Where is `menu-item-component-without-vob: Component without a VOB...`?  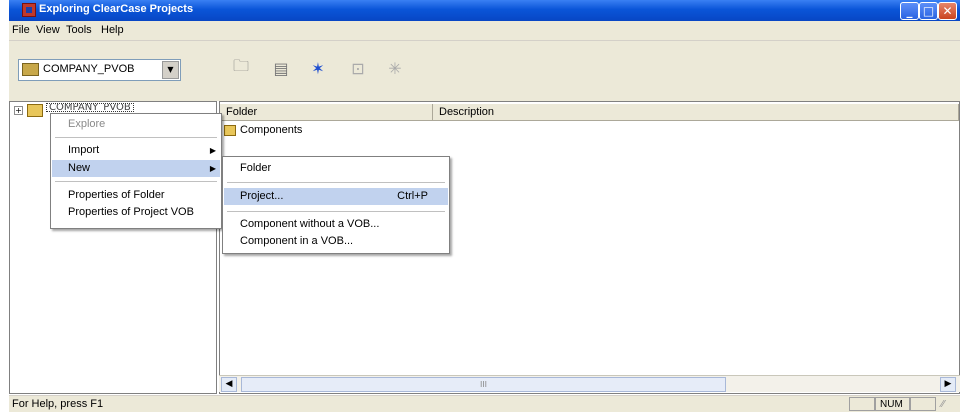
menu-item-component-without-vob: Component without a VOB... is located at coordinates (336, 224).